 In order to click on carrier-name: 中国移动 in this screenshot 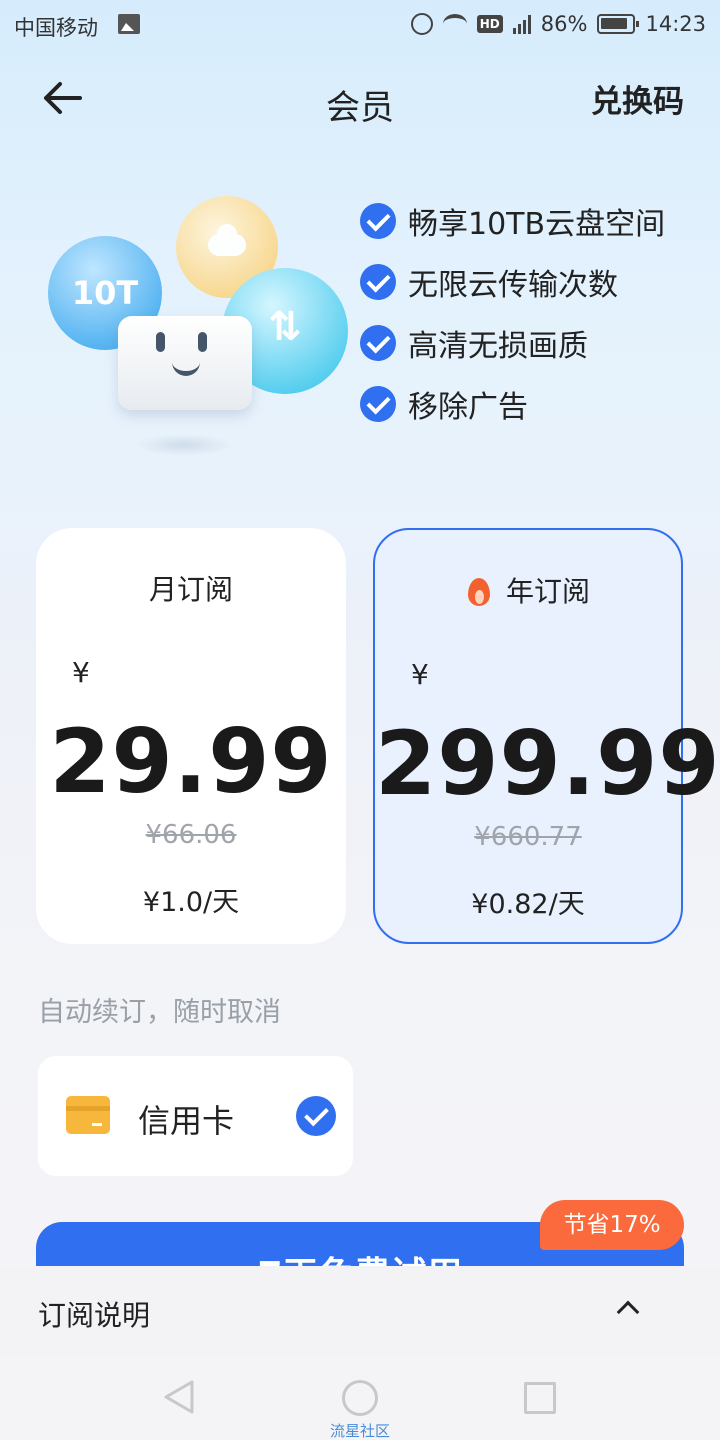, I will do `click(56, 28)`.